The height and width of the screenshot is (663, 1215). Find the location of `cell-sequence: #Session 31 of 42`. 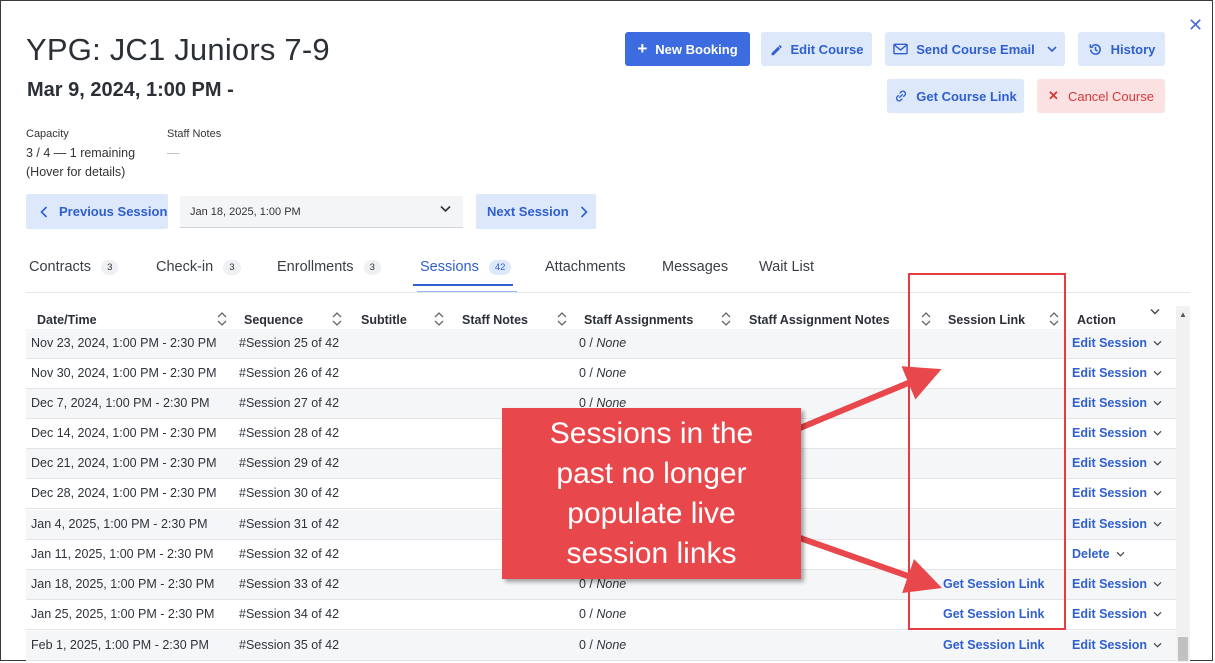

cell-sequence: #Session 31 of 42 is located at coordinates (289, 524).